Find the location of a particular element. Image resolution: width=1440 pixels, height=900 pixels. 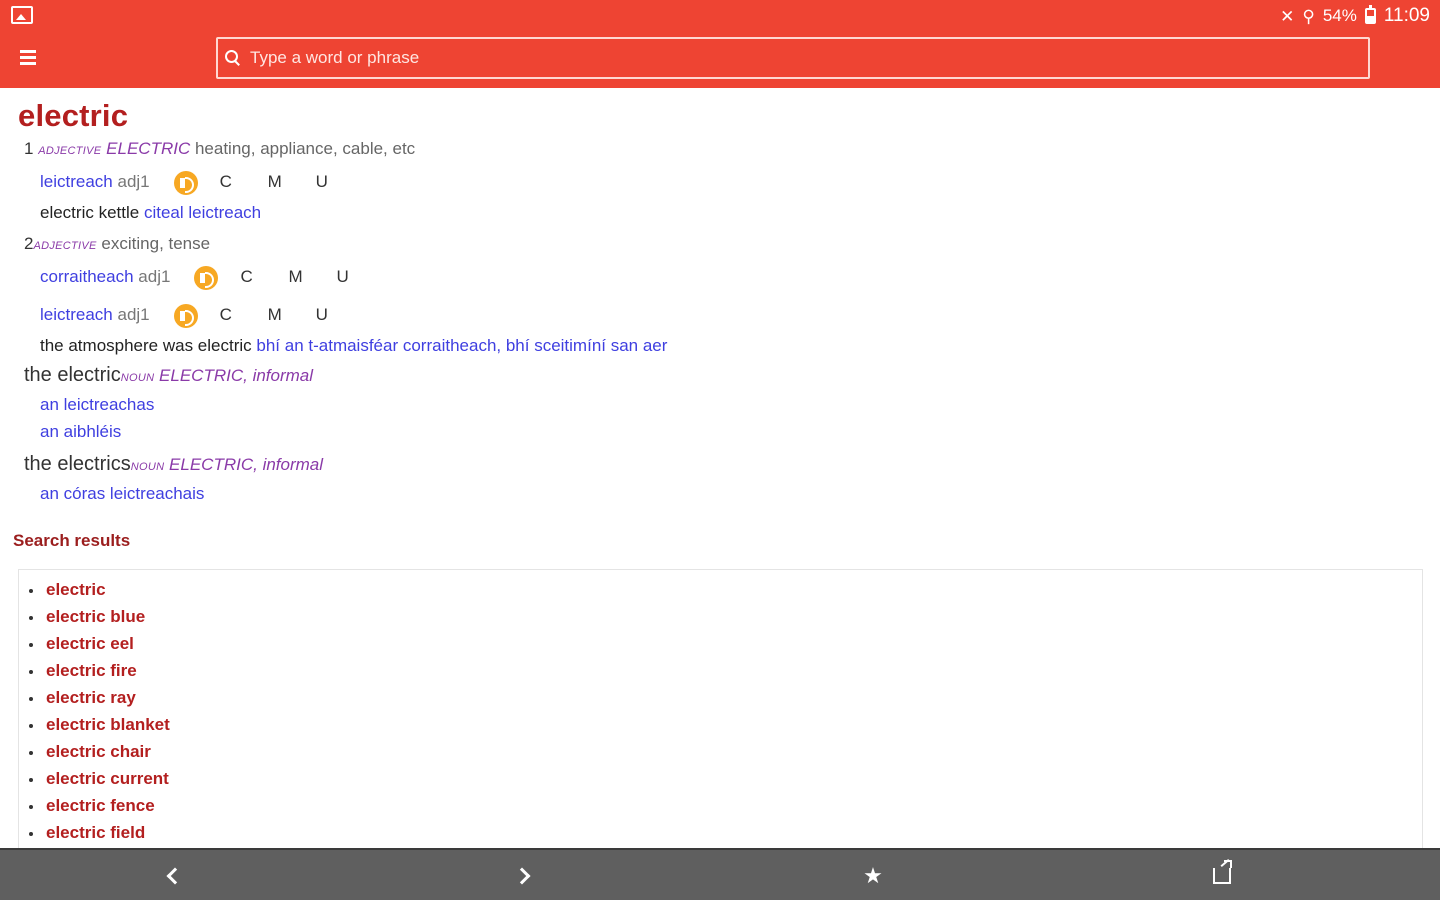

translation-row: corraitheach adj1 C M U is located at coordinates (212, 277).